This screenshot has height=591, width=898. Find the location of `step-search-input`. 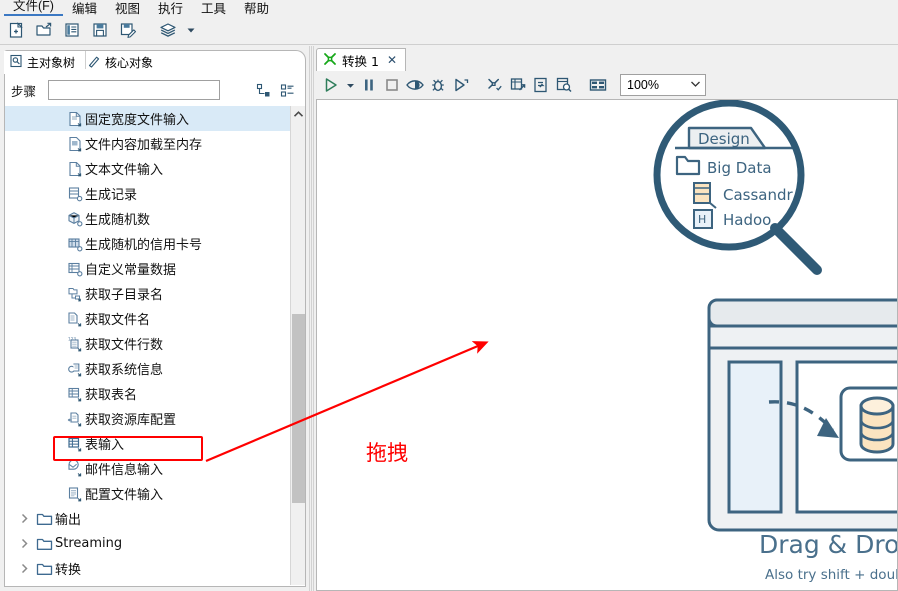

step-search-input is located at coordinates (134, 90).